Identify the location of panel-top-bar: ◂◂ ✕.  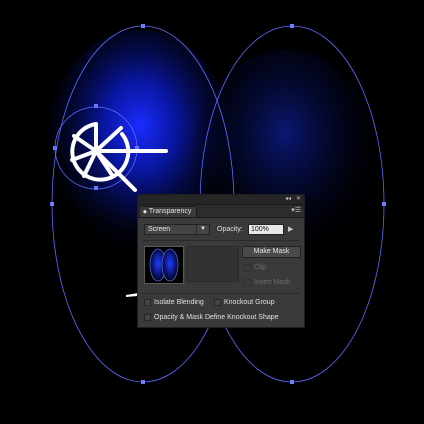
(221, 200).